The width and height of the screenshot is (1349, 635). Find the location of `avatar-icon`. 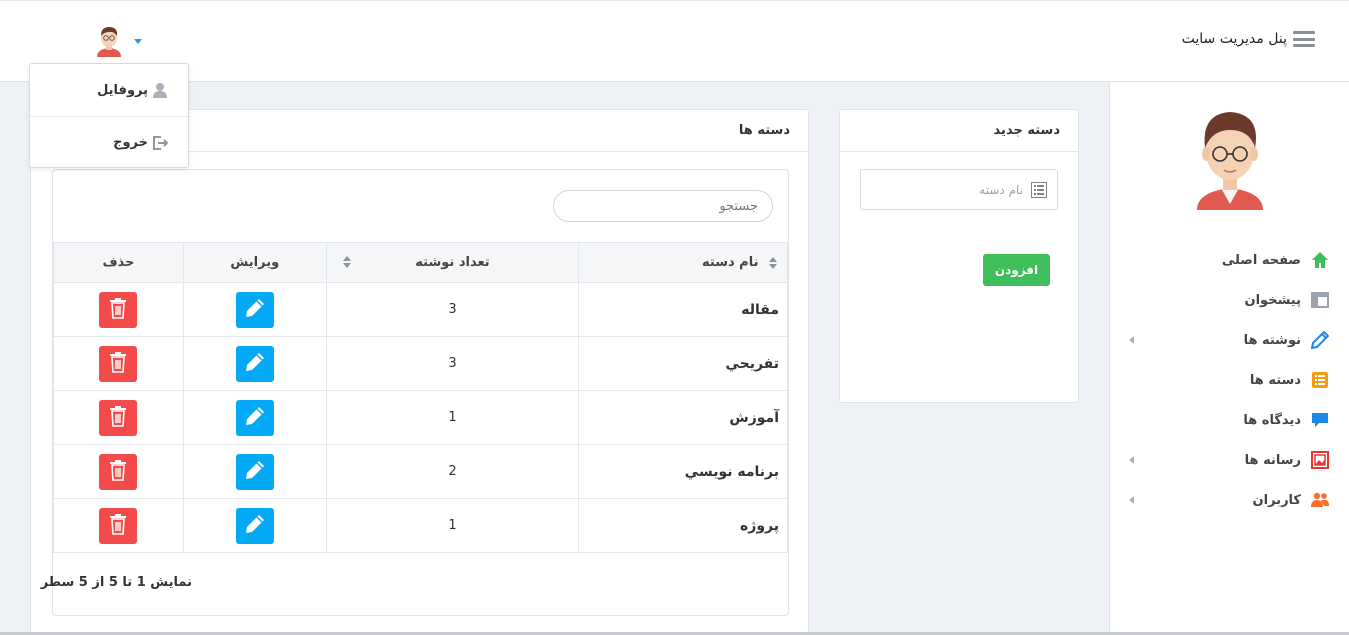

avatar-icon is located at coordinates (109, 41).